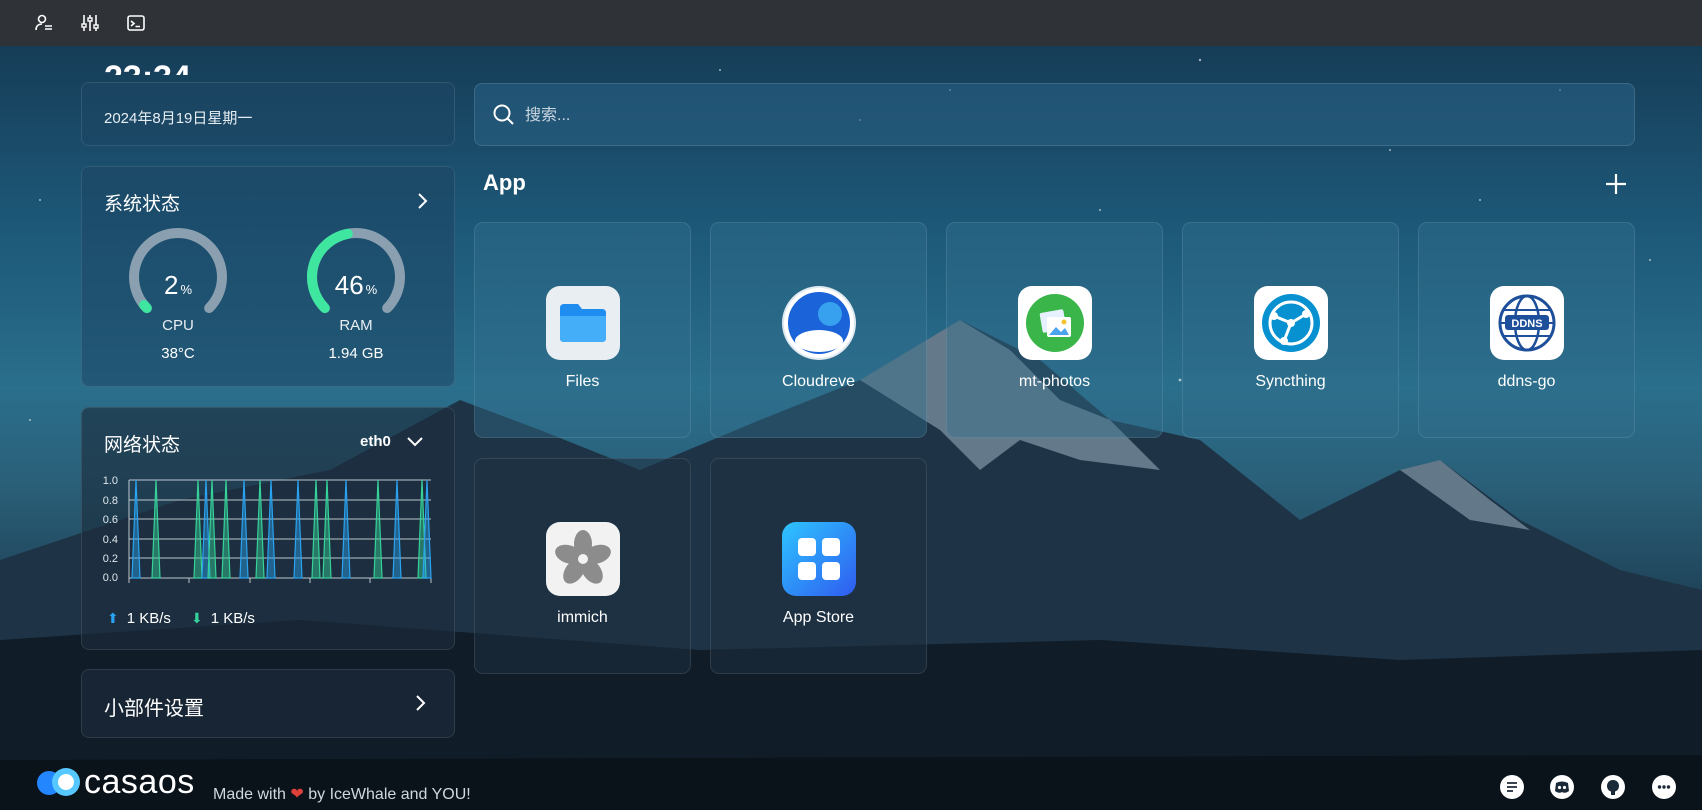 The image size is (1702, 810). I want to click on search-bar, so click(1054, 114).